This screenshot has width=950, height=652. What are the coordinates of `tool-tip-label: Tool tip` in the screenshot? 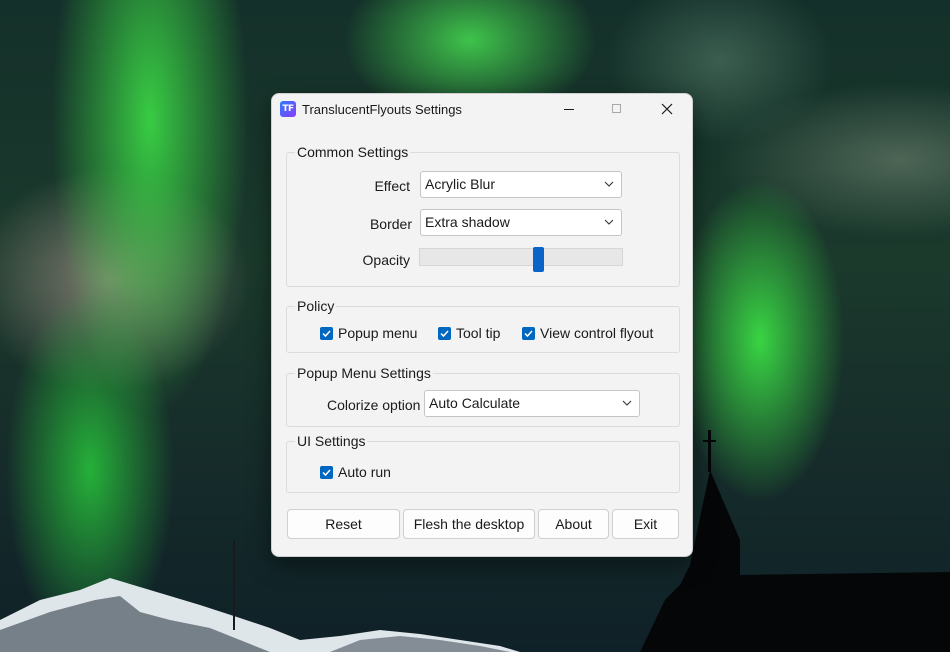 It's located at (478, 333).